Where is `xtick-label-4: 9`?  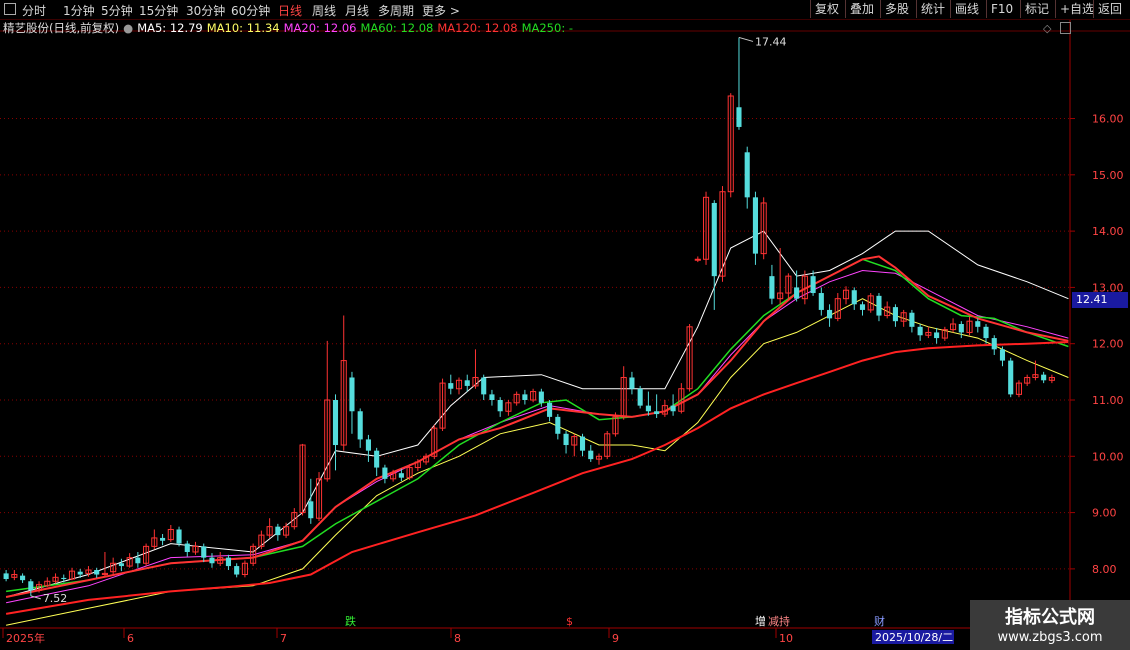 xtick-label-4: 9 is located at coordinates (615, 638).